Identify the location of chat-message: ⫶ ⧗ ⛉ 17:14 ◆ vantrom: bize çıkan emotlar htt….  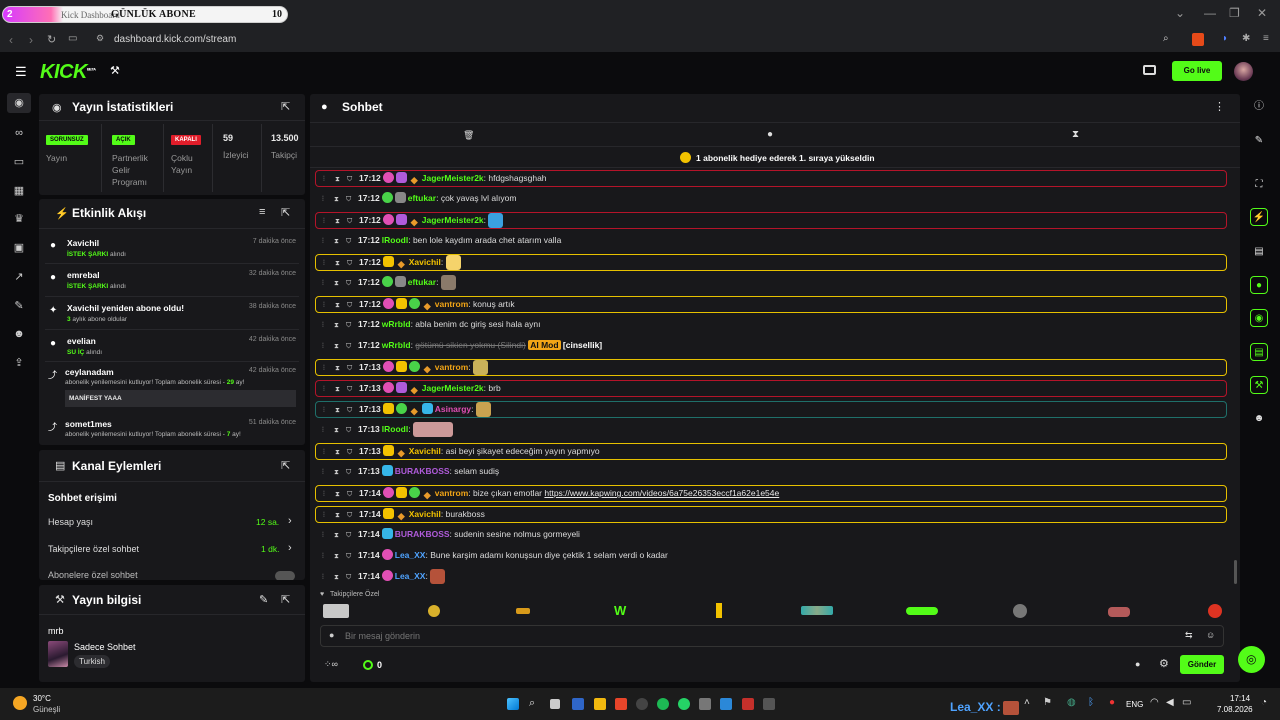
(771, 493).